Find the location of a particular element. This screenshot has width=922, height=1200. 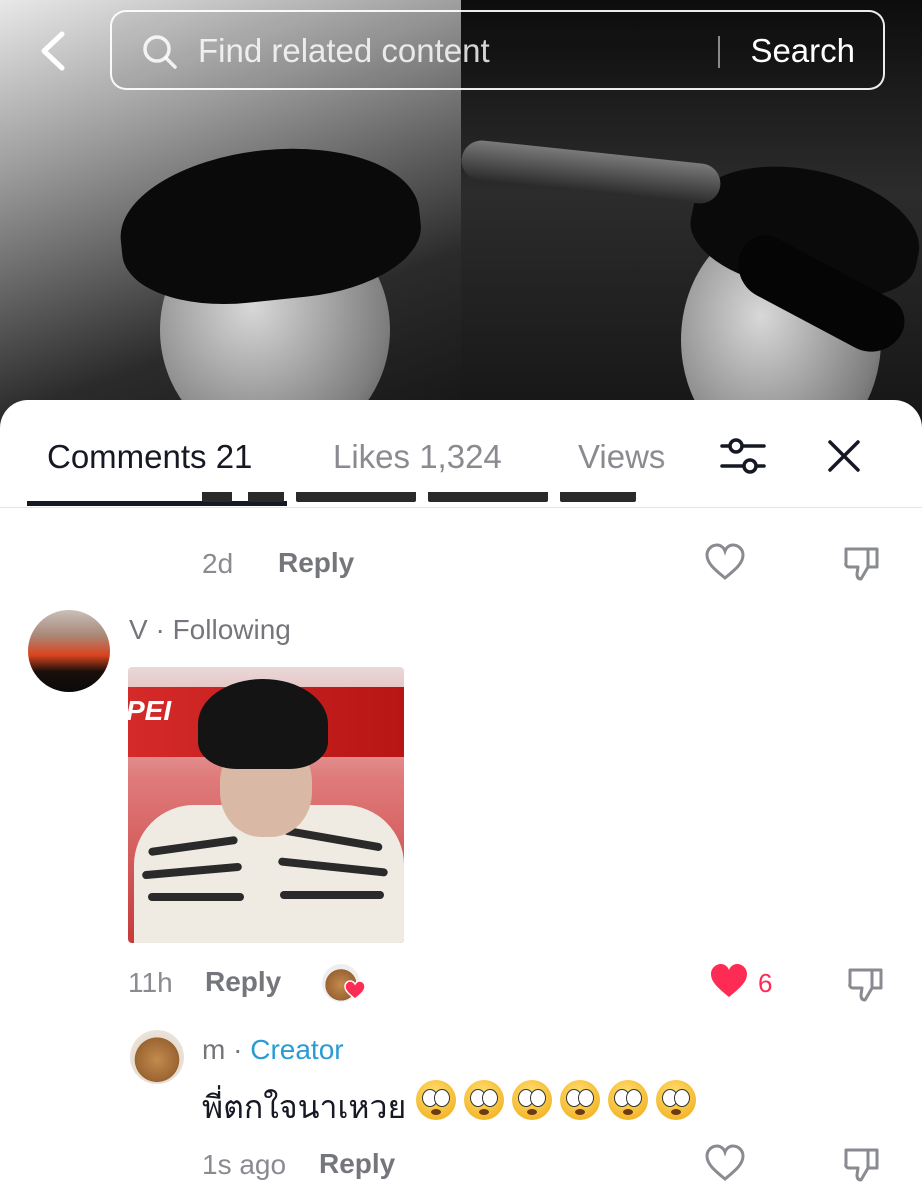

tab-views: Views is located at coordinates (621, 457).